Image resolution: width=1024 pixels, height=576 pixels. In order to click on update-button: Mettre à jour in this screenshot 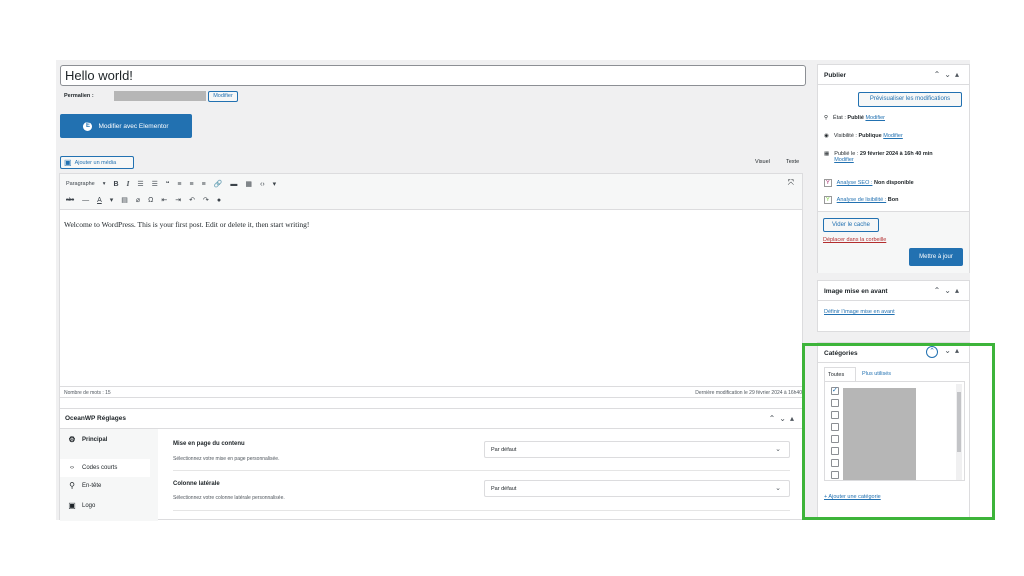, I will do `click(936, 257)`.